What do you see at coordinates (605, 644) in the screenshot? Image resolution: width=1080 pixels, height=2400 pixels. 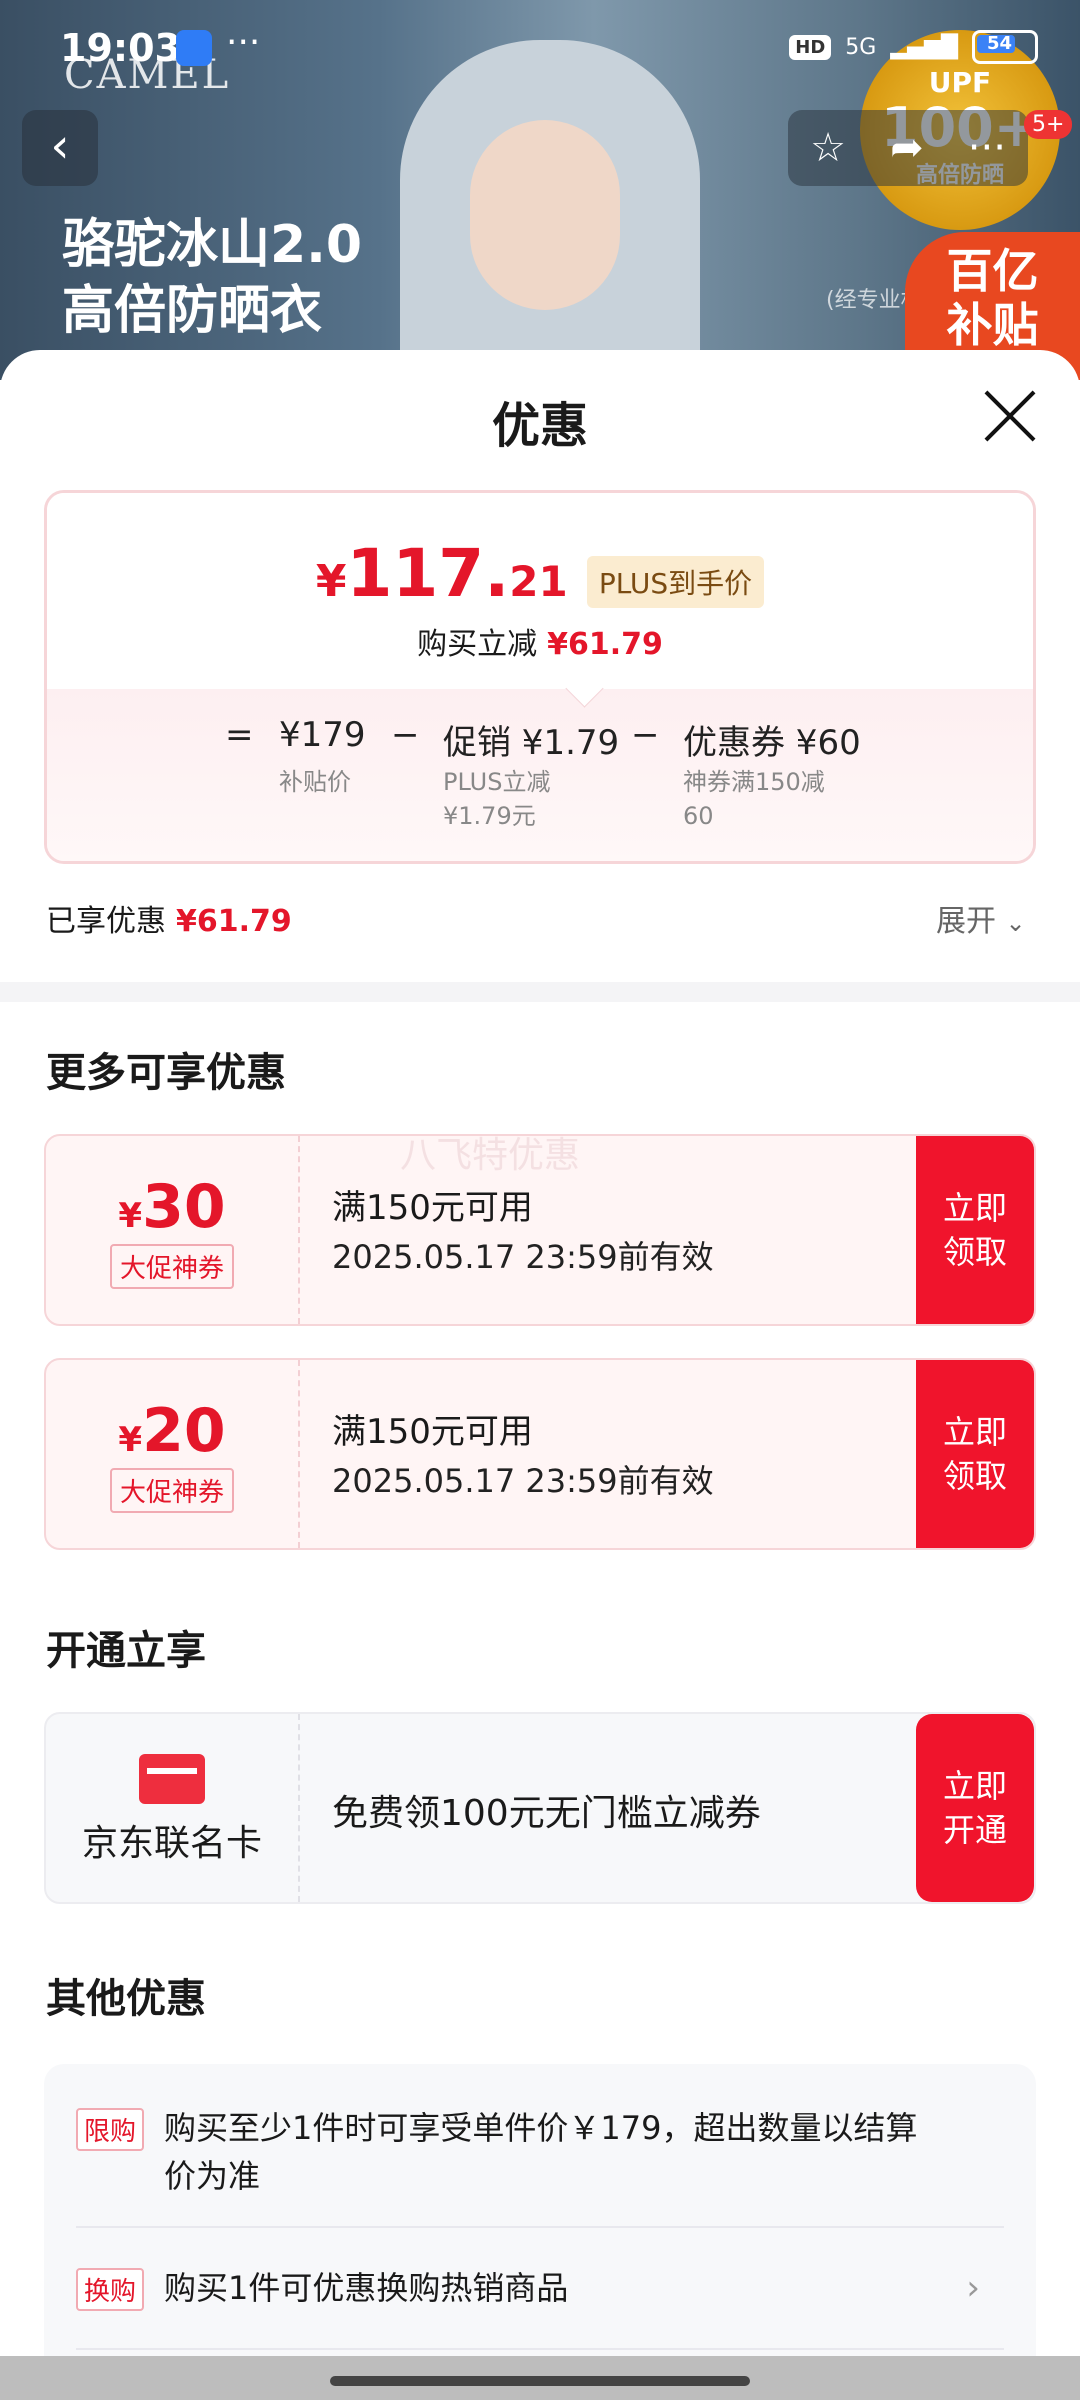 I see `instant-discount-amount: ¥61.79` at bounding box center [605, 644].